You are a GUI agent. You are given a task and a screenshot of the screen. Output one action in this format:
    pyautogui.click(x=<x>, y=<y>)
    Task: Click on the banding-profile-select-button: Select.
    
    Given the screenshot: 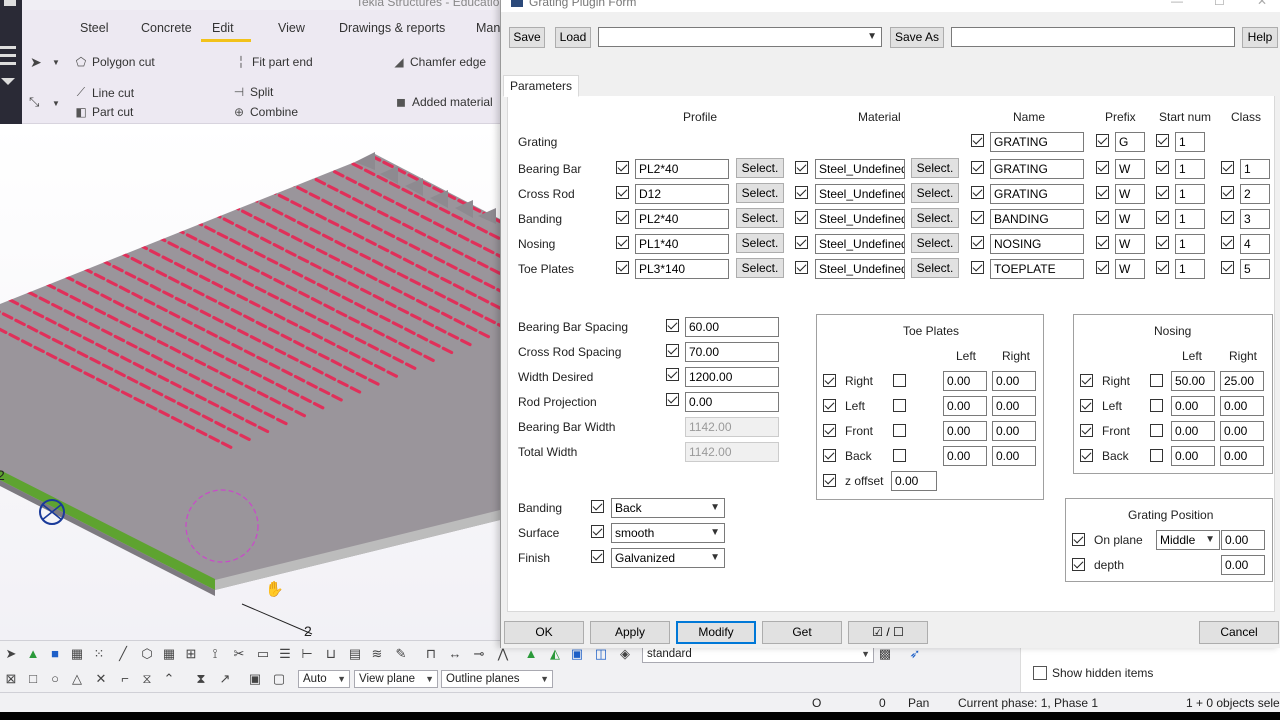 What is the action you would take?
    pyautogui.click(x=760, y=218)
    